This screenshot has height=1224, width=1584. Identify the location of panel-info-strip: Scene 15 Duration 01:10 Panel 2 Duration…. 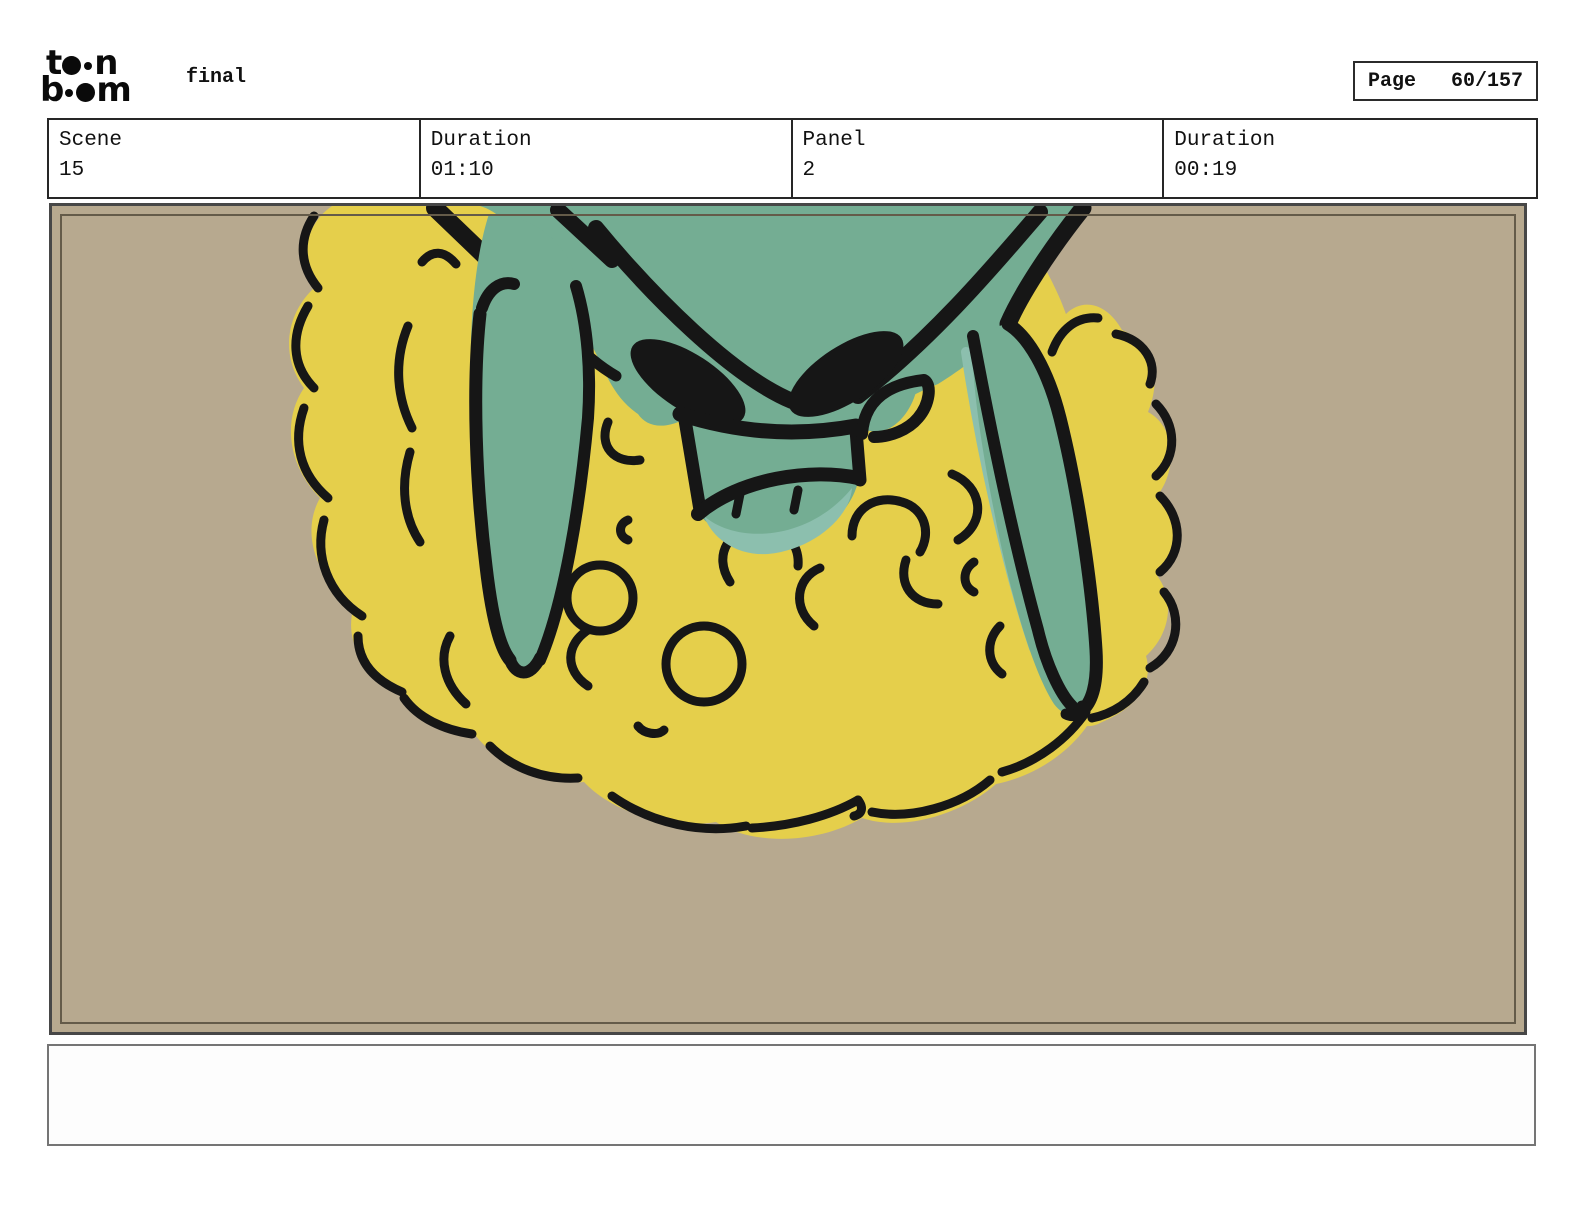
(792, 158).